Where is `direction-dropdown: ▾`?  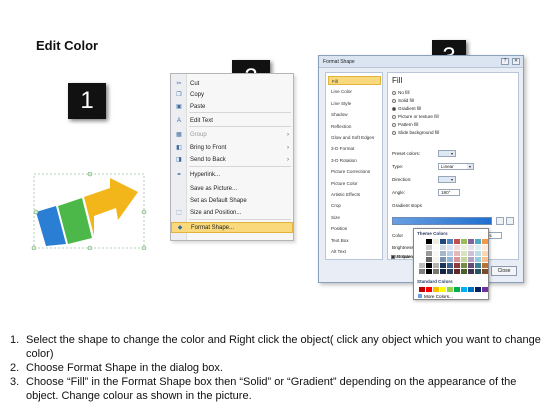
direction-dropdown: ▾ is located at coordinates (447, 179).